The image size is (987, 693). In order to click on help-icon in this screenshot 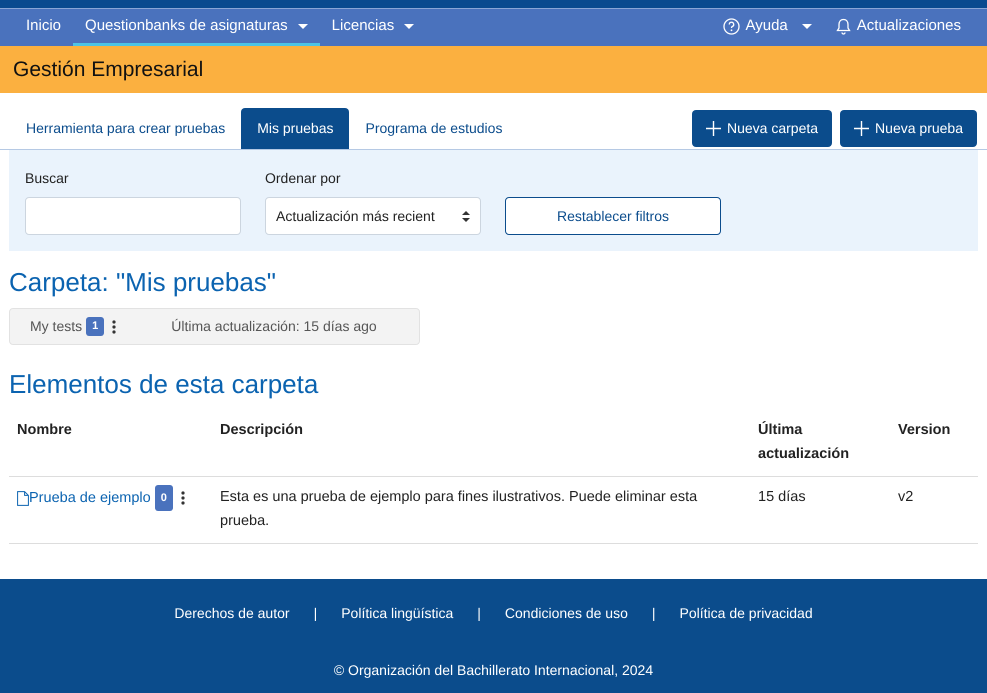, I will do `click(731, 26)`.